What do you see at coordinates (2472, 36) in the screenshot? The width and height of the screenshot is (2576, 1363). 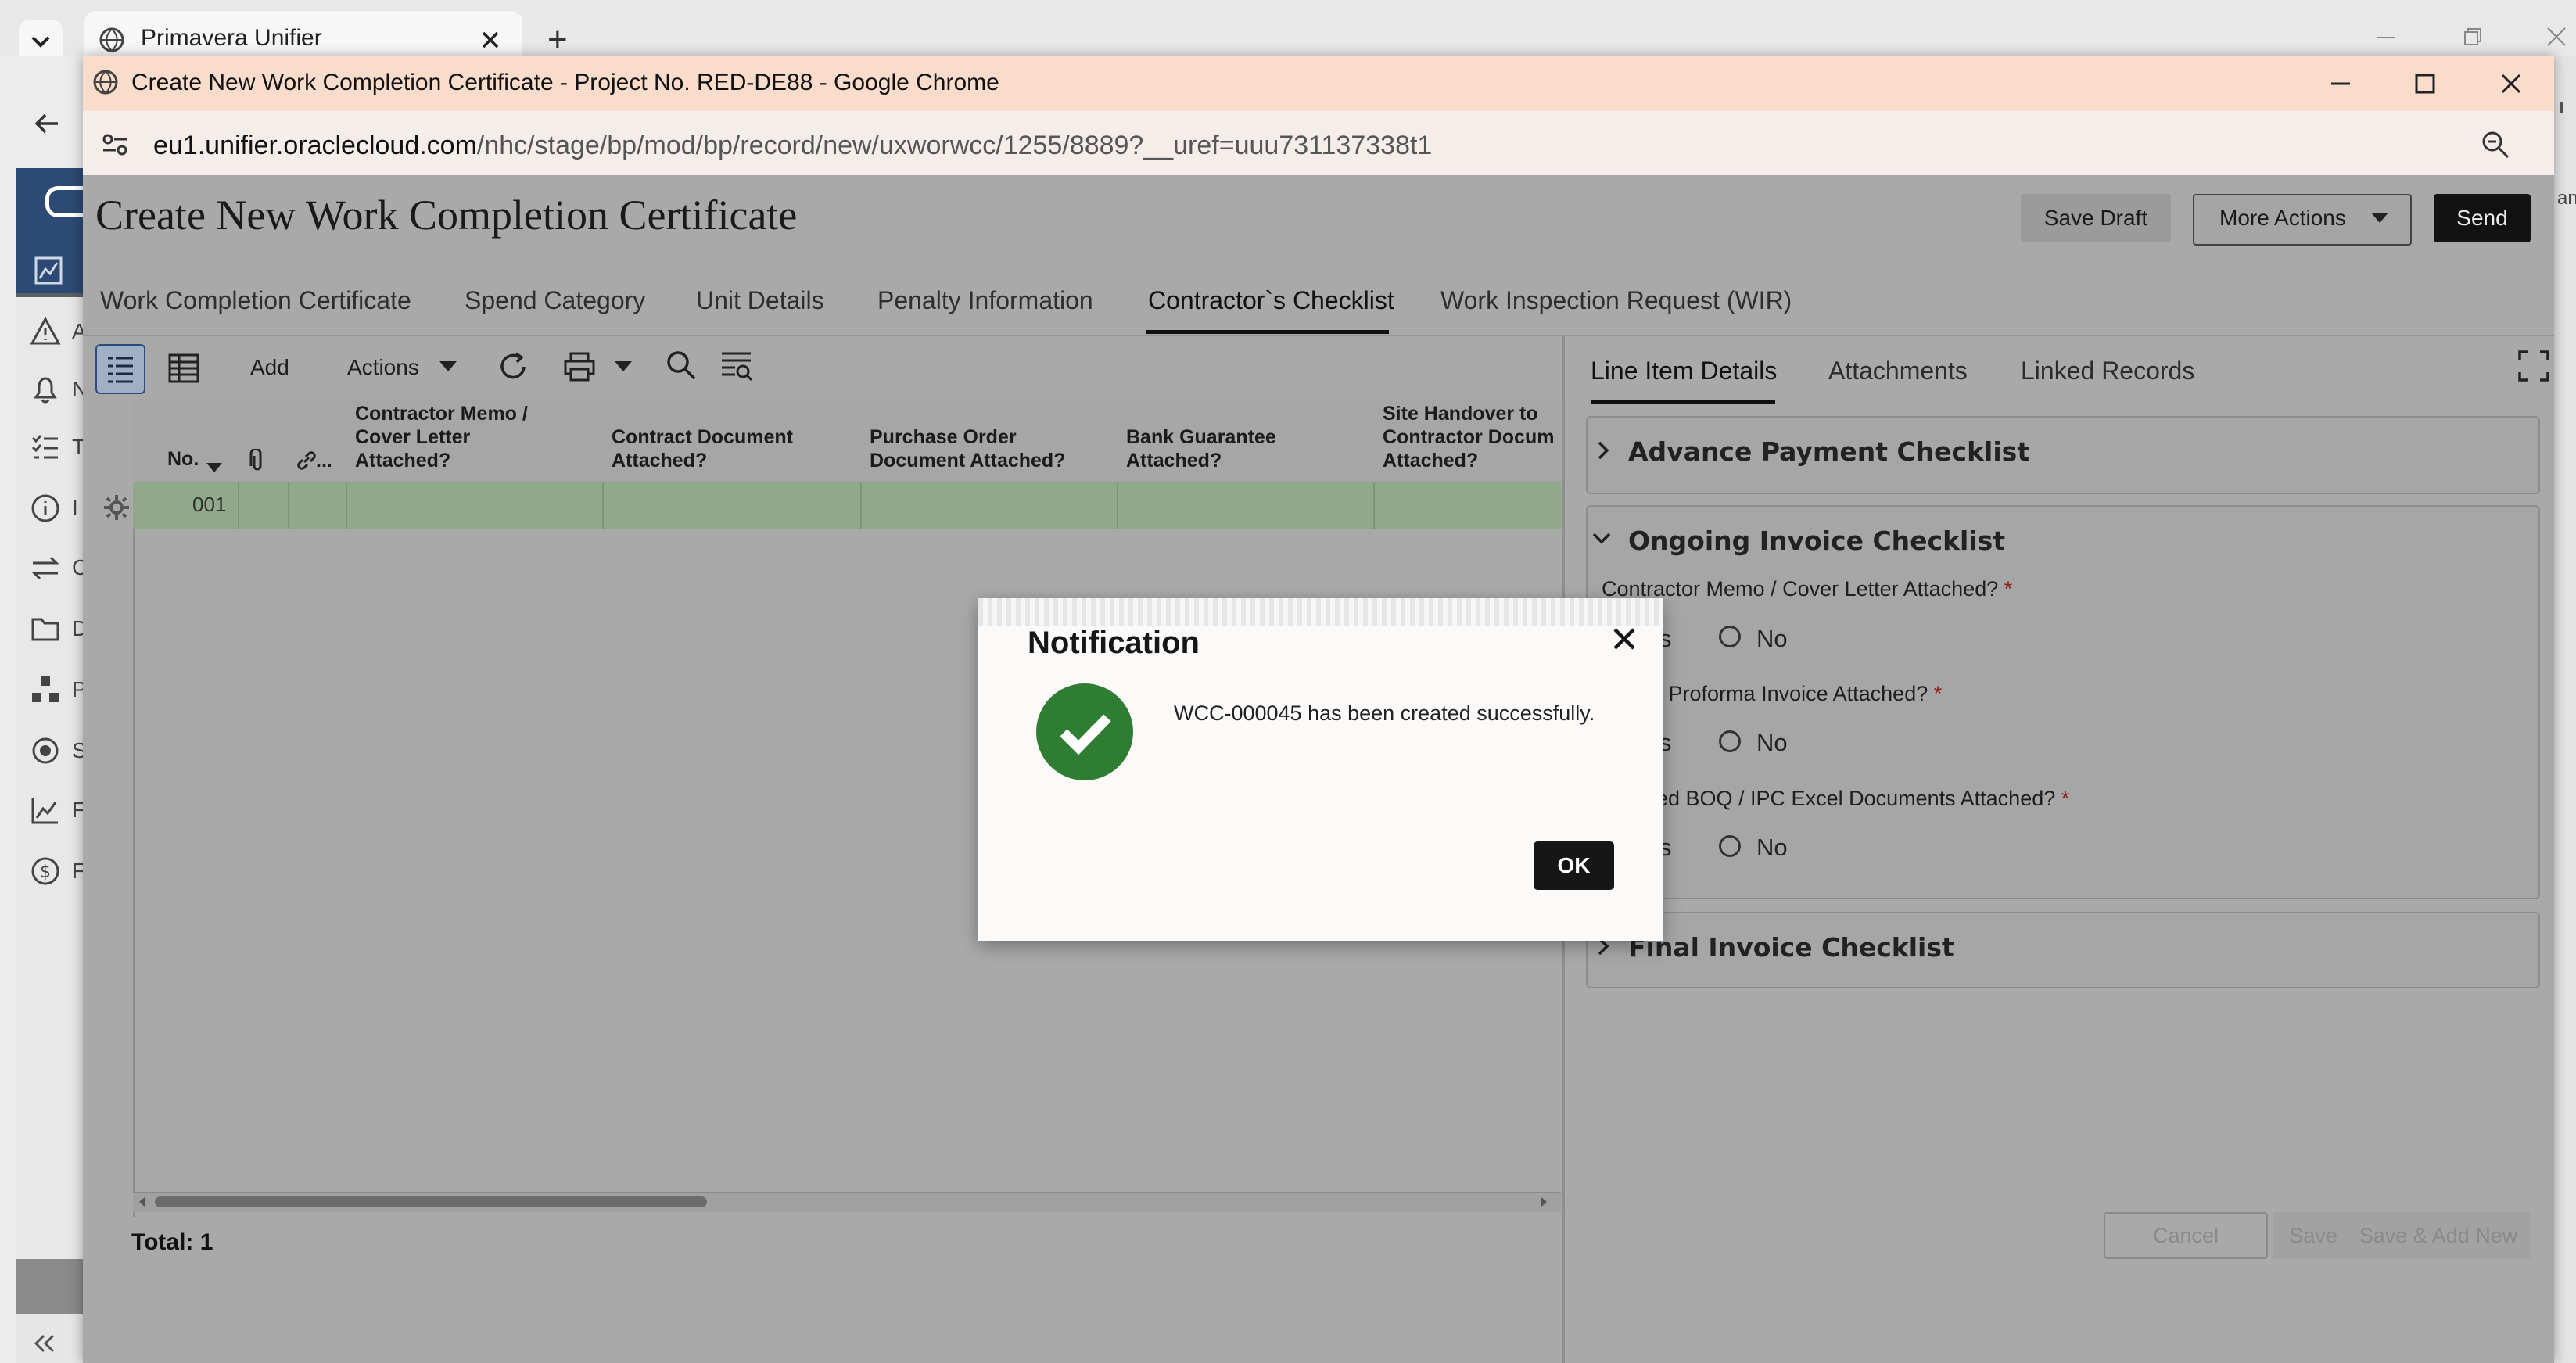 I see `restore-icon` at bounding box center [2472, 36].